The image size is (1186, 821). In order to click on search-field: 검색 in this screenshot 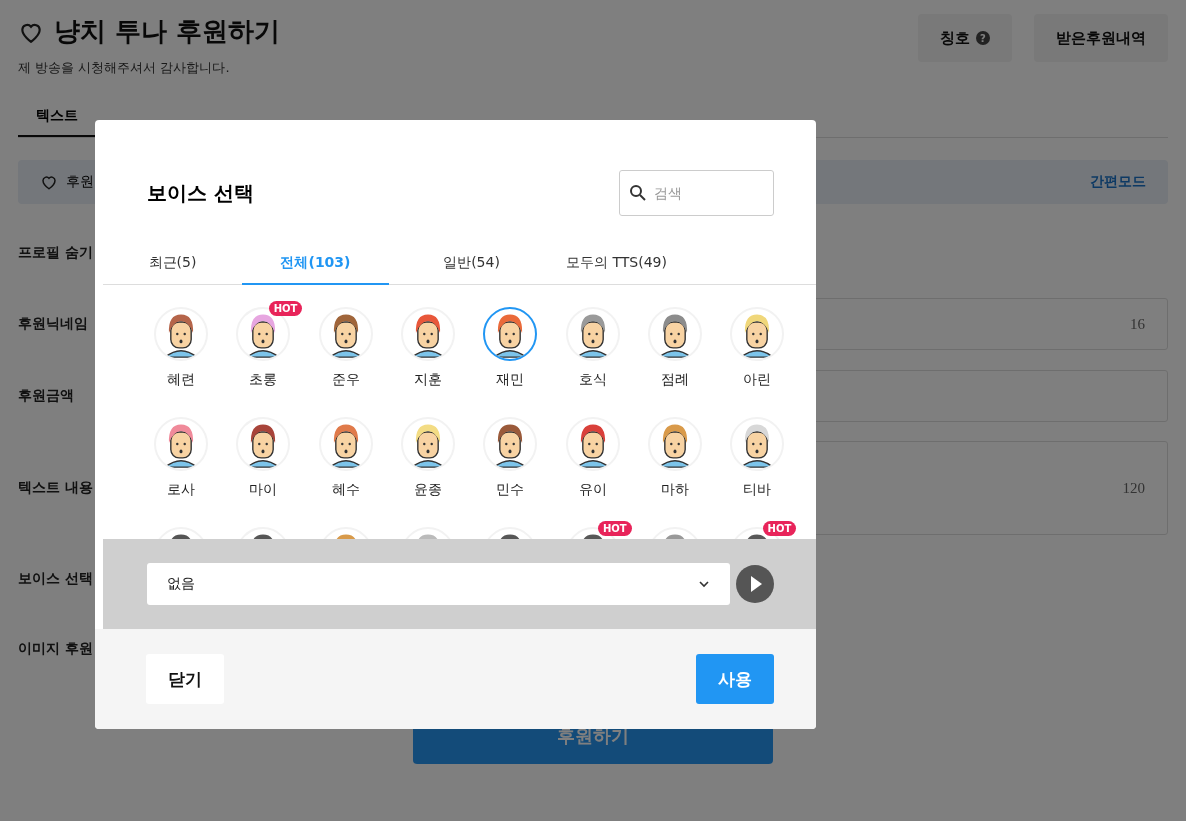, I will do `click(696, 193)`.